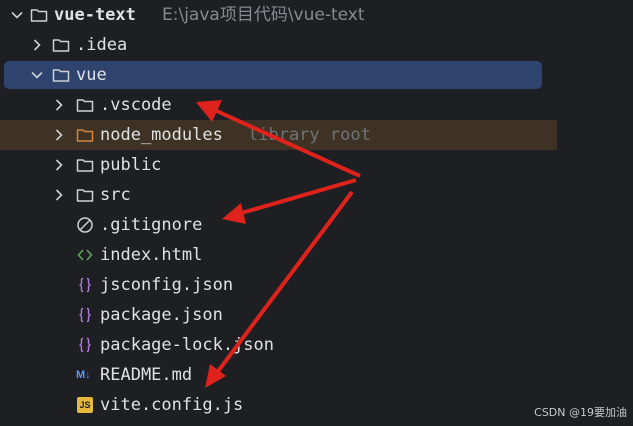 This screenshot has height=426, width=633. What do you see at coordinates (95, 15) in the screenshot?
I see `project-name: vue-text` at bounding box center [95, 15].